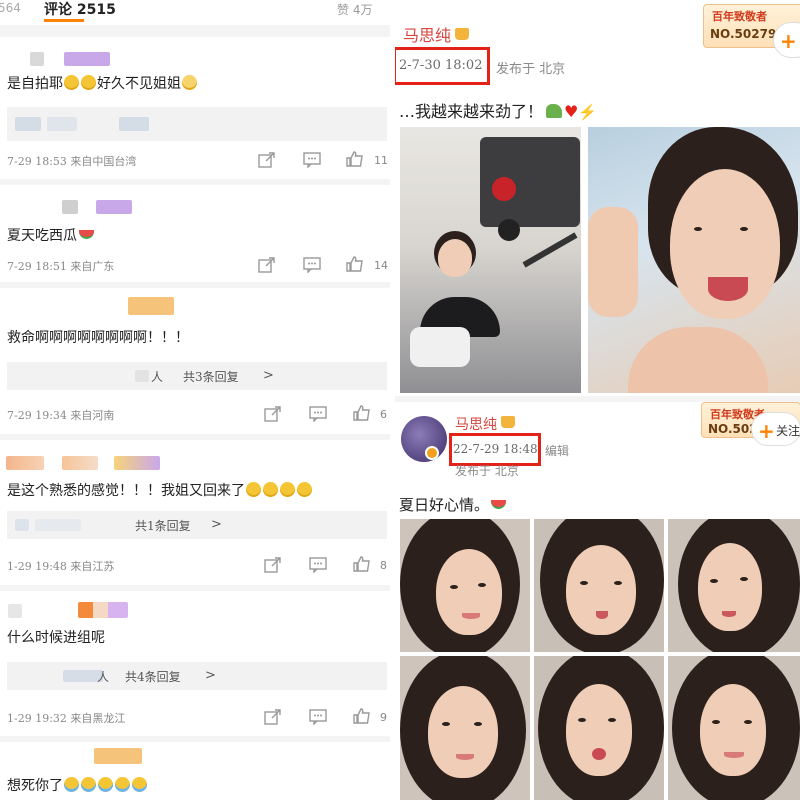 The image size is (800, 800). Describe the element at coordinates (211, 377) in the screenshot. I see `reply-count: 共3条回复` at that location.